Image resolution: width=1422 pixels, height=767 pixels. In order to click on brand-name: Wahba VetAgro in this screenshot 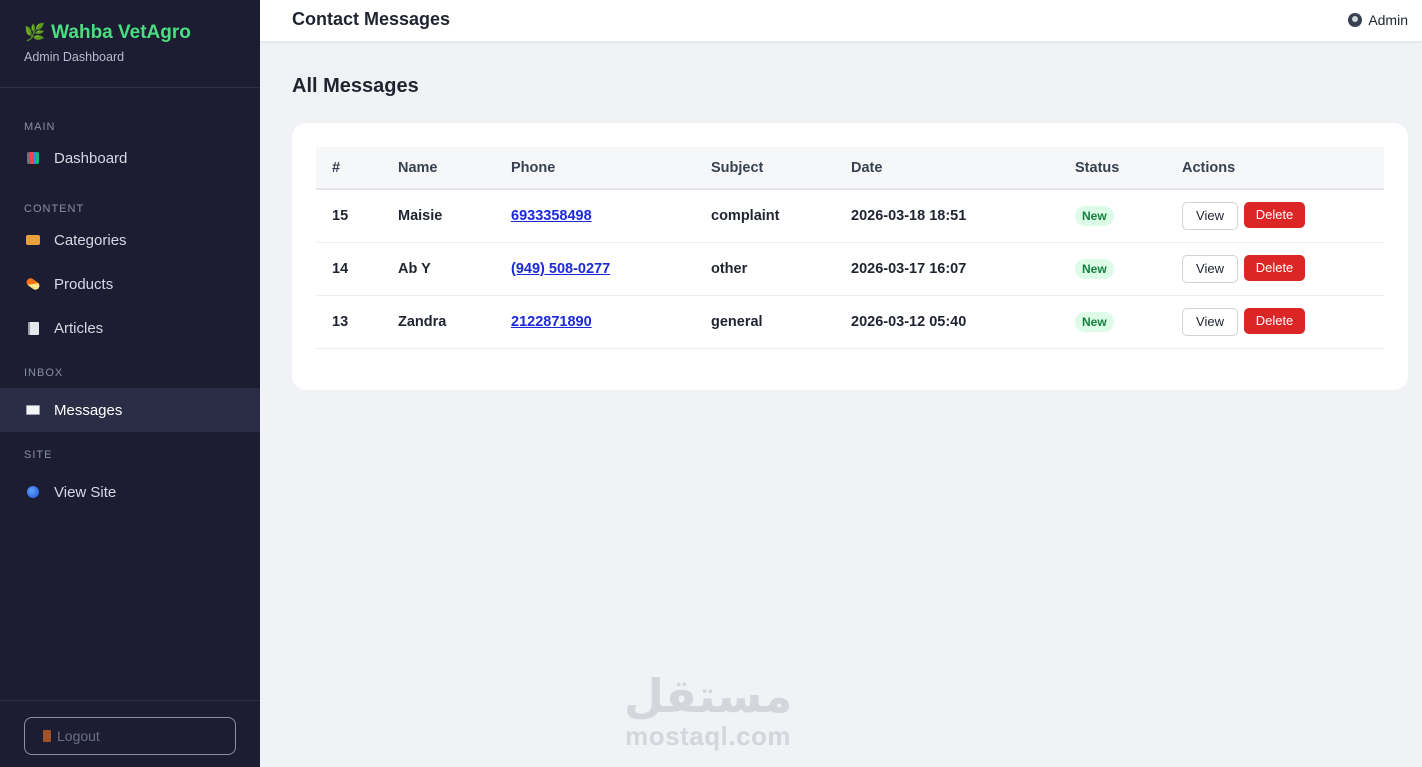, I will do `click(121, 32)`.